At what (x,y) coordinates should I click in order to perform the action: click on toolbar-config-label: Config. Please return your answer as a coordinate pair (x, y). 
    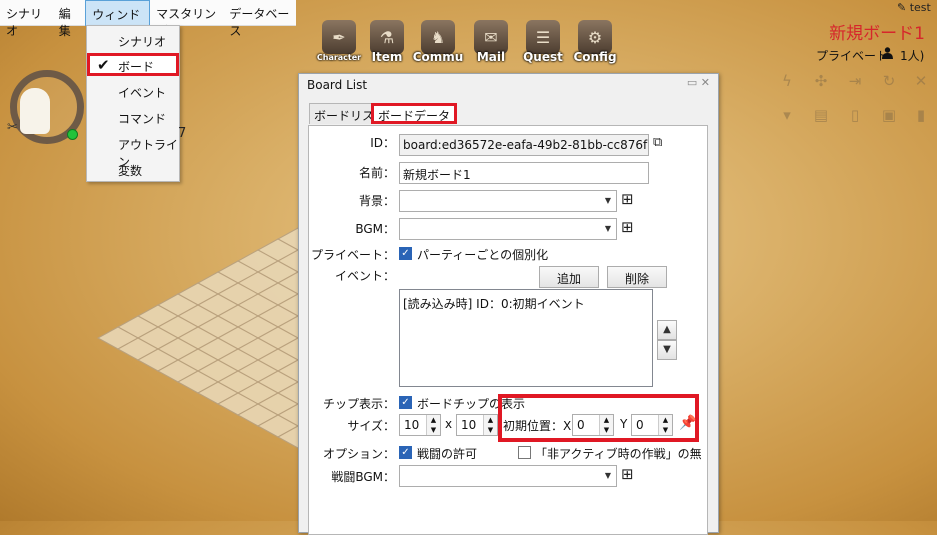
    Looking at the image, I should click on (595, 57).